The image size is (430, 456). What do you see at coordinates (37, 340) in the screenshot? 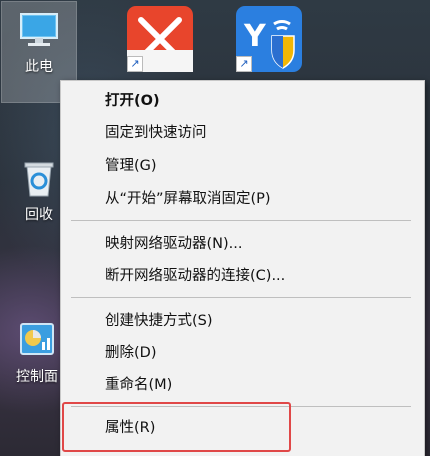
I see `control-panel-icon` at bounding box center [37, 340].